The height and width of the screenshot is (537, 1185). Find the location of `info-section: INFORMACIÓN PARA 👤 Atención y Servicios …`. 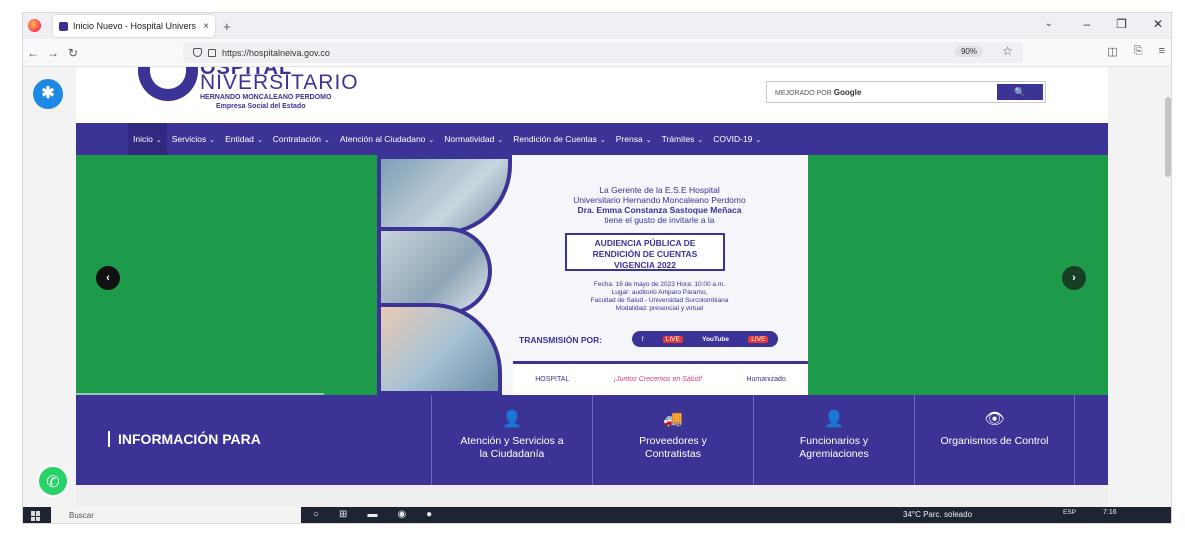

info-section: INFORMACIÓN PARA 👤 Atención y Servicios … is located at coordinates (592, 440).